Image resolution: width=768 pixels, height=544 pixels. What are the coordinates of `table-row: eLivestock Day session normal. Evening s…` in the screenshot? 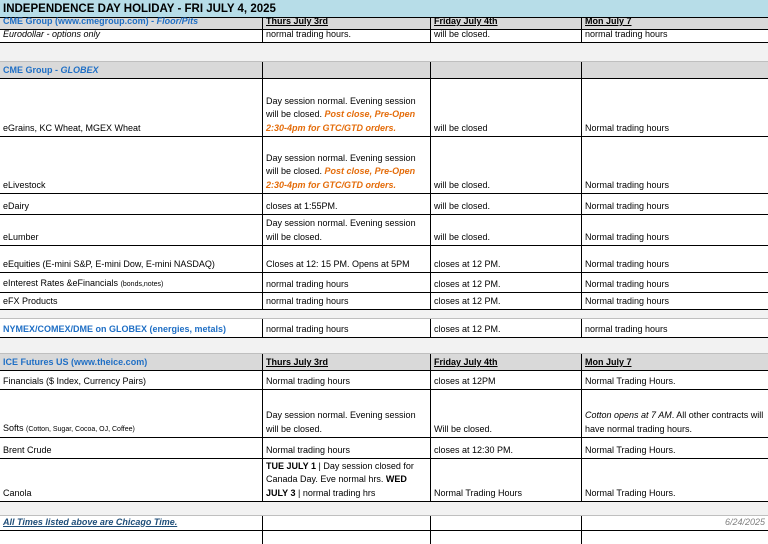 It's located at (384, 165).